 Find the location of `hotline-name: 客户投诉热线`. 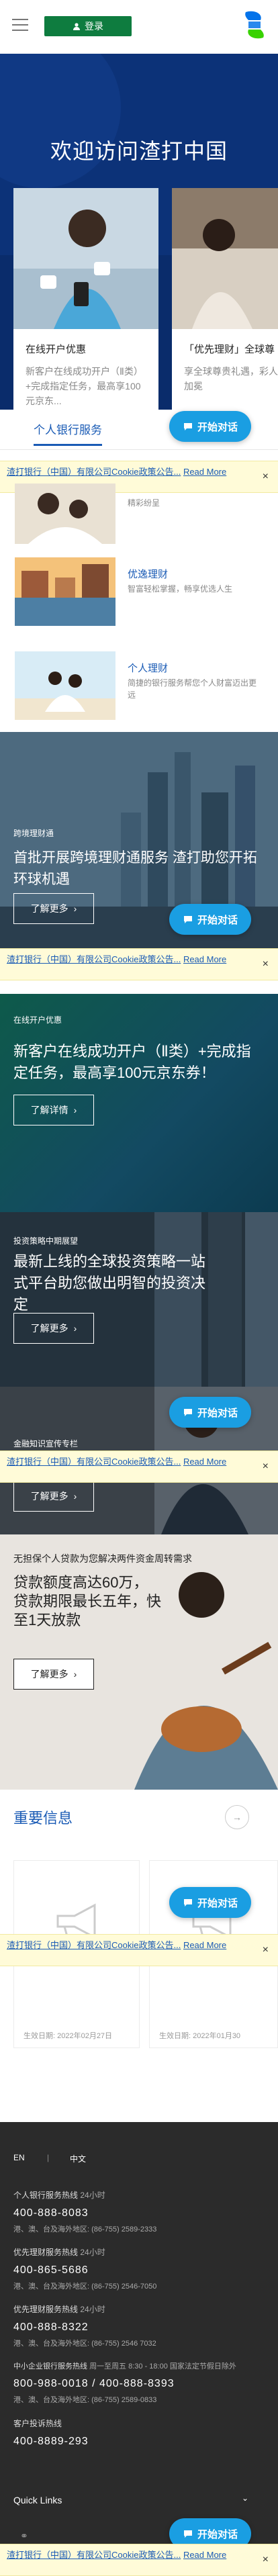

hotline-name: 客户投诉热线 is located at coordinates (37, 2423).